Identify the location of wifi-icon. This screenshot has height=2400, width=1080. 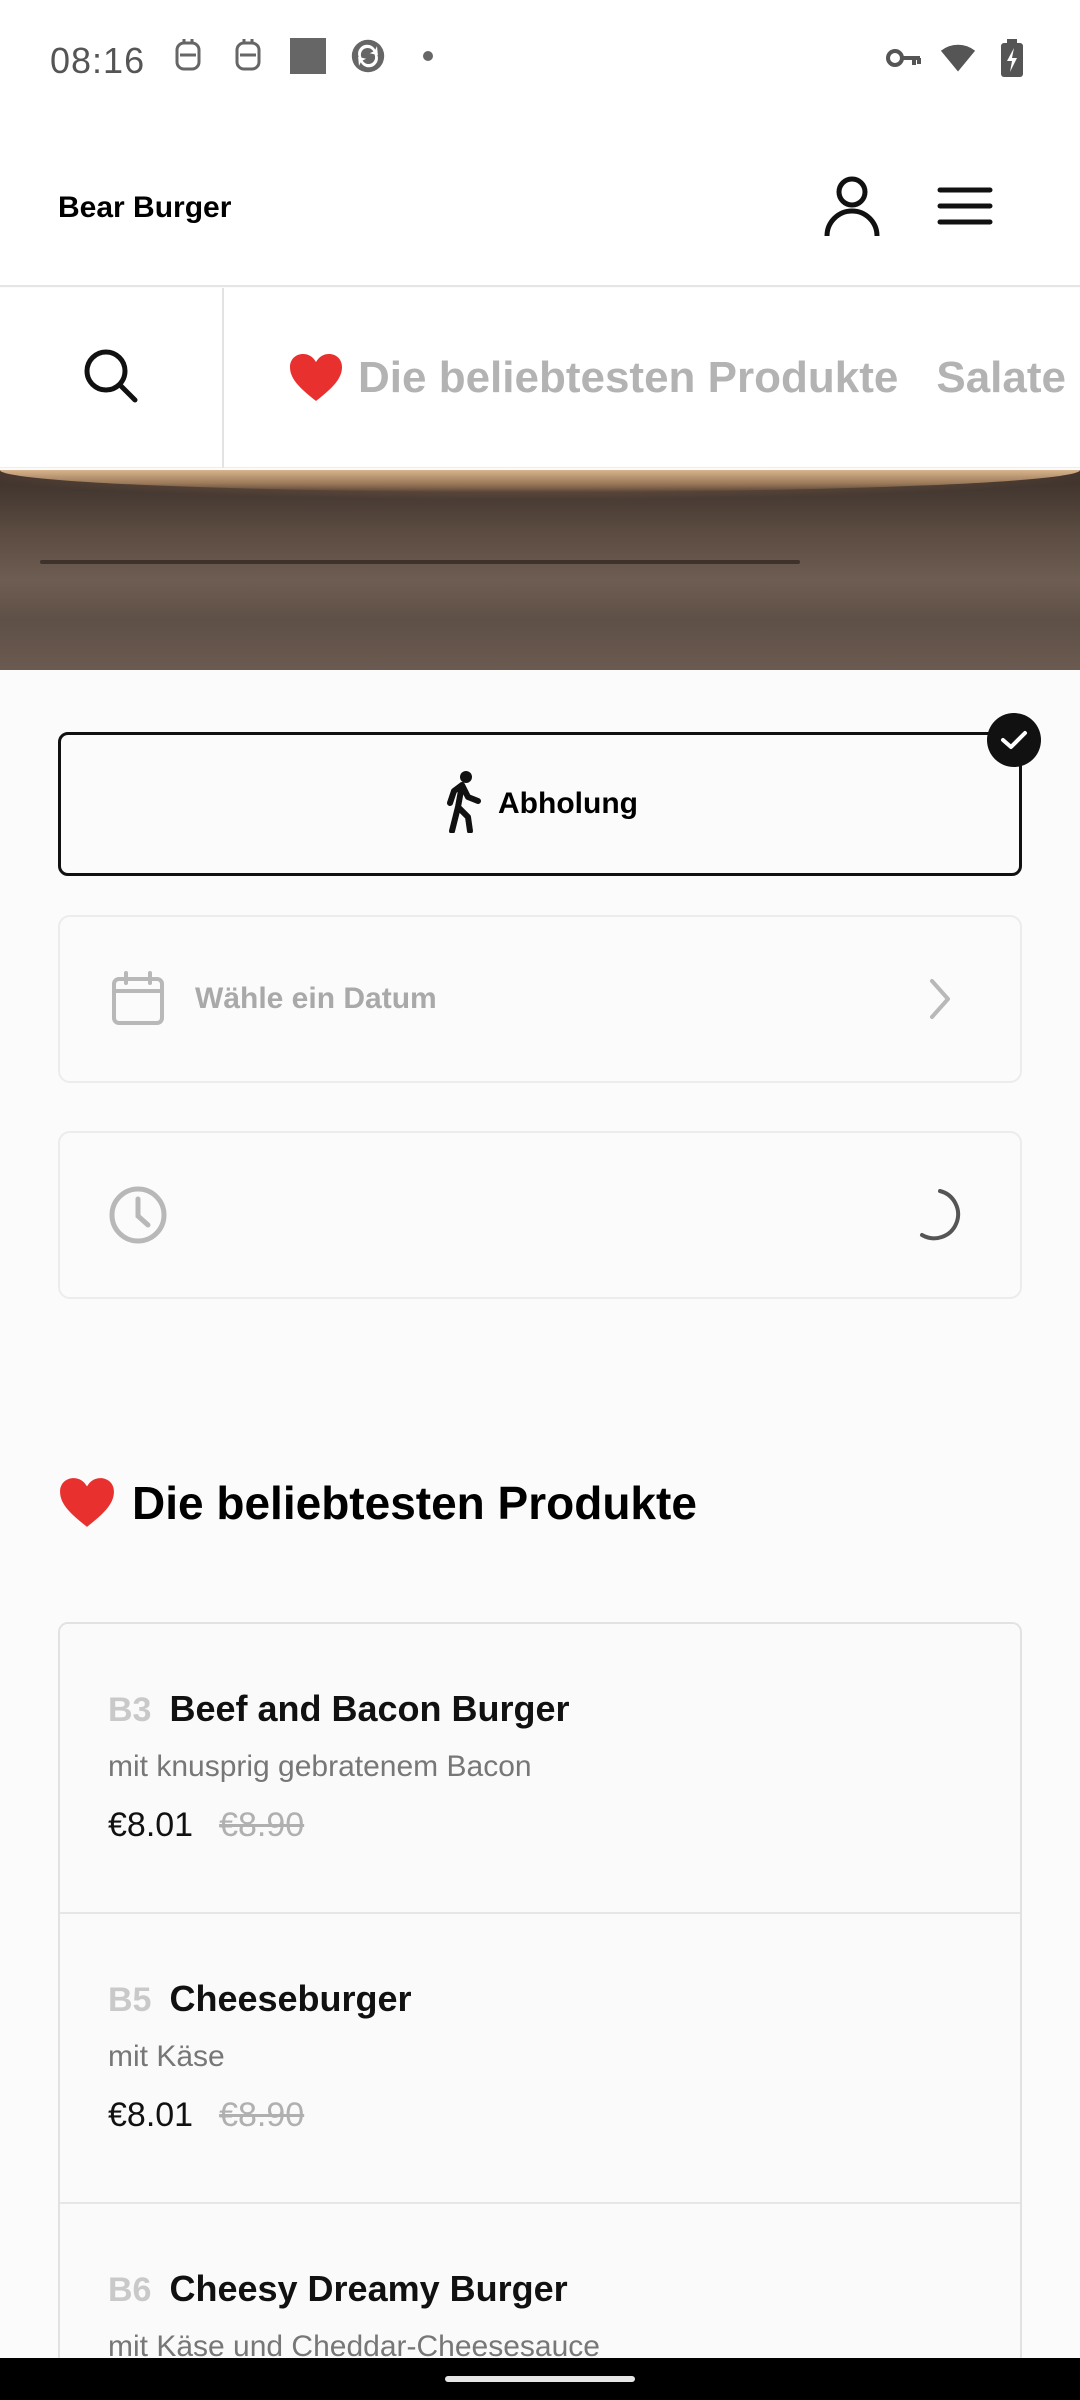
(958, 58).